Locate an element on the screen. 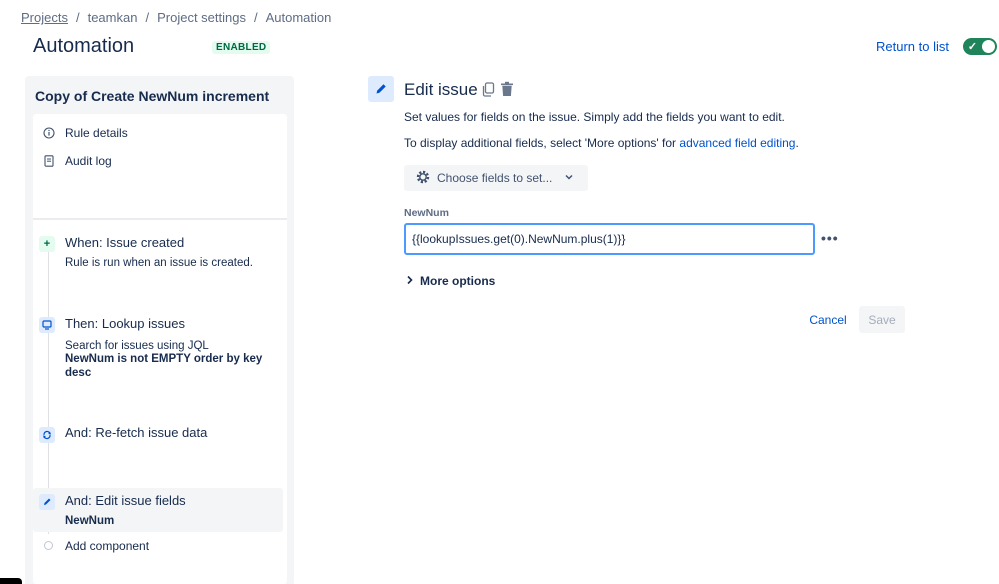  document-icon is located at coordinates (49, 161).